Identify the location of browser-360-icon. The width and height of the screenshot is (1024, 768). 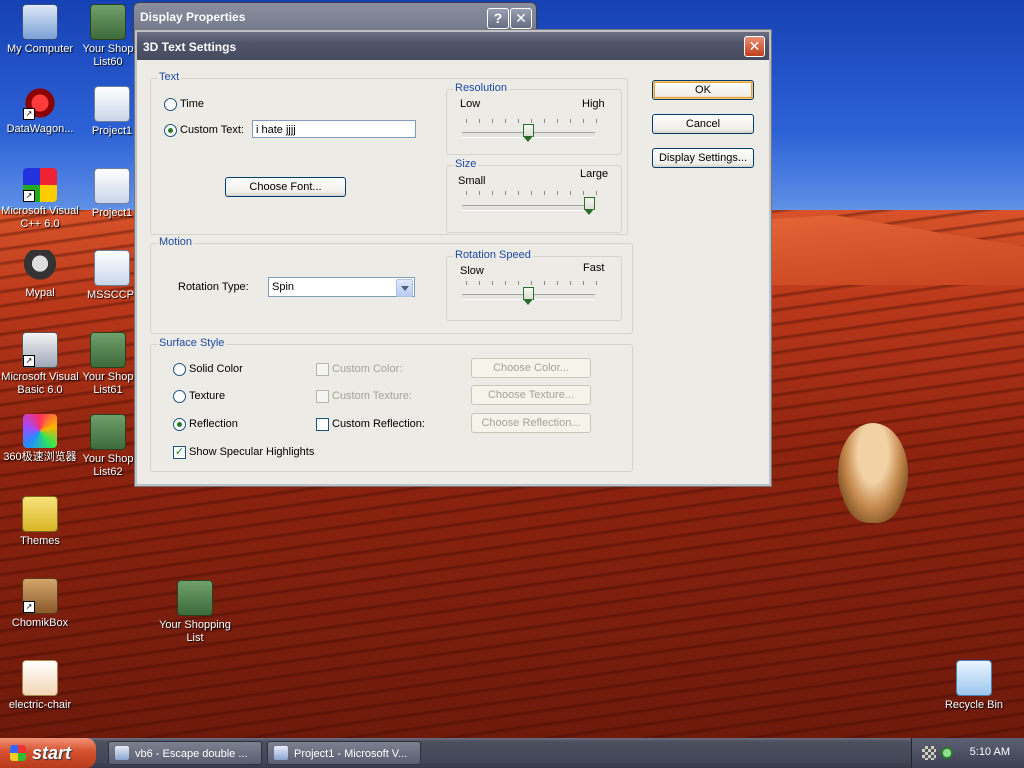
(40, 431).